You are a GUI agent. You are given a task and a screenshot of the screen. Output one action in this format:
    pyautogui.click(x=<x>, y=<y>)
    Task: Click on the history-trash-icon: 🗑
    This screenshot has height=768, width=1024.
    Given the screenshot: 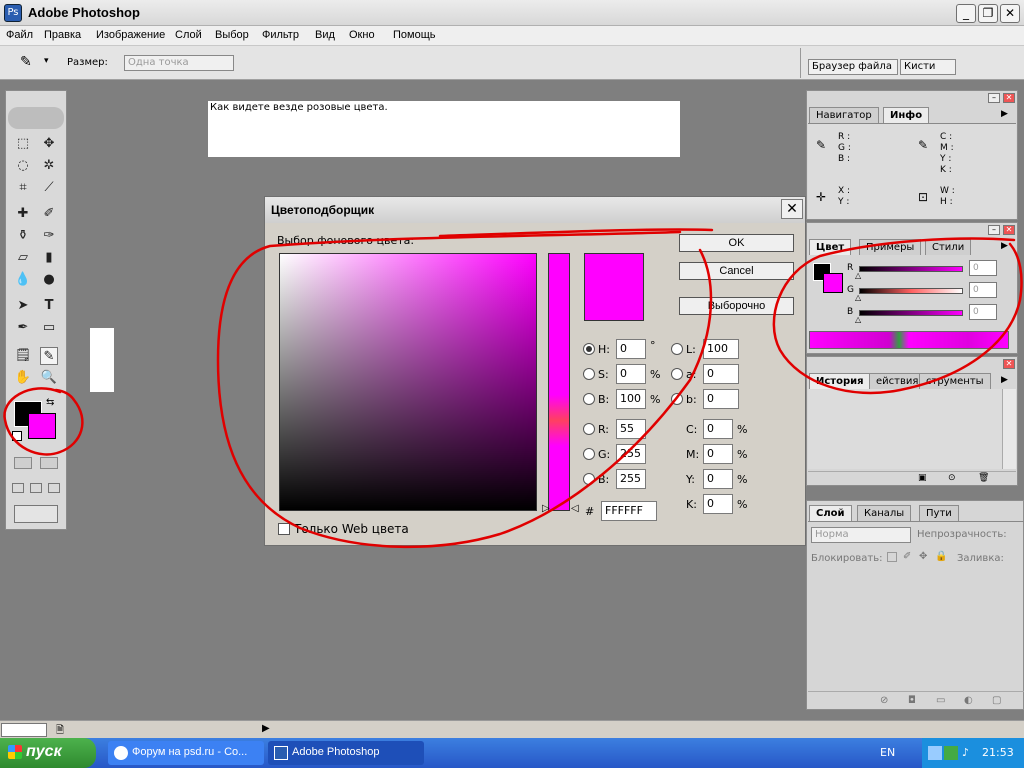 What is the action you would take?
    pyautogui.click(x=983, y=478)
    